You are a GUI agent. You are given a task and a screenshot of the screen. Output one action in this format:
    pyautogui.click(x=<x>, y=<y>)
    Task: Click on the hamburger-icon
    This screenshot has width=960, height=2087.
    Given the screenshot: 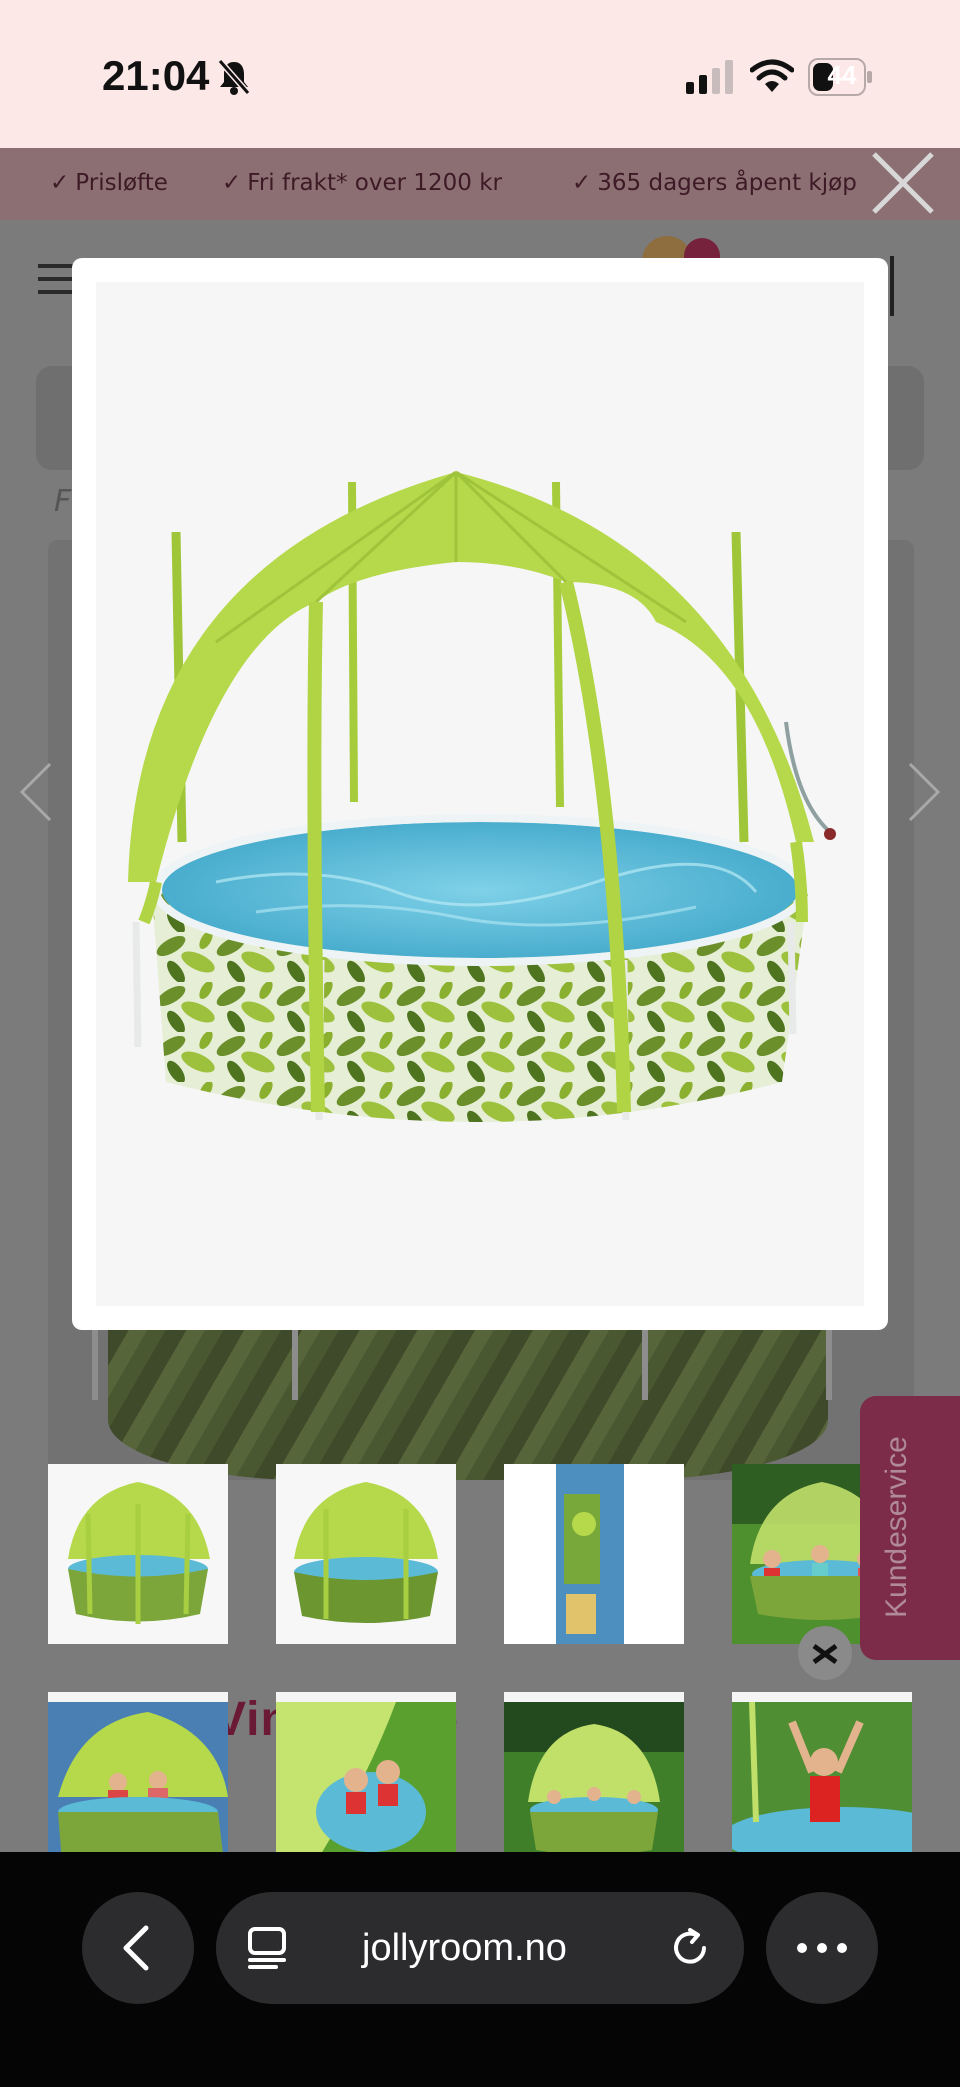 What is the action you would take?
    pyautogui.click(x=57, y=279)
    